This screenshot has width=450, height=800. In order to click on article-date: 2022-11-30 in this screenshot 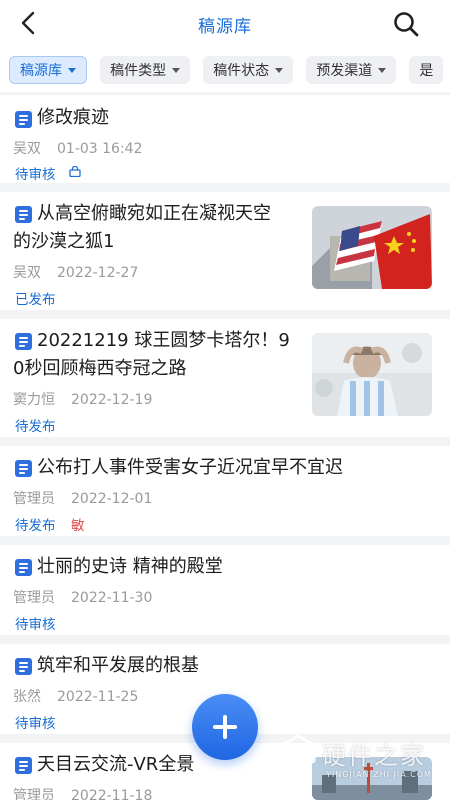, I will do `click(112, 598)`.